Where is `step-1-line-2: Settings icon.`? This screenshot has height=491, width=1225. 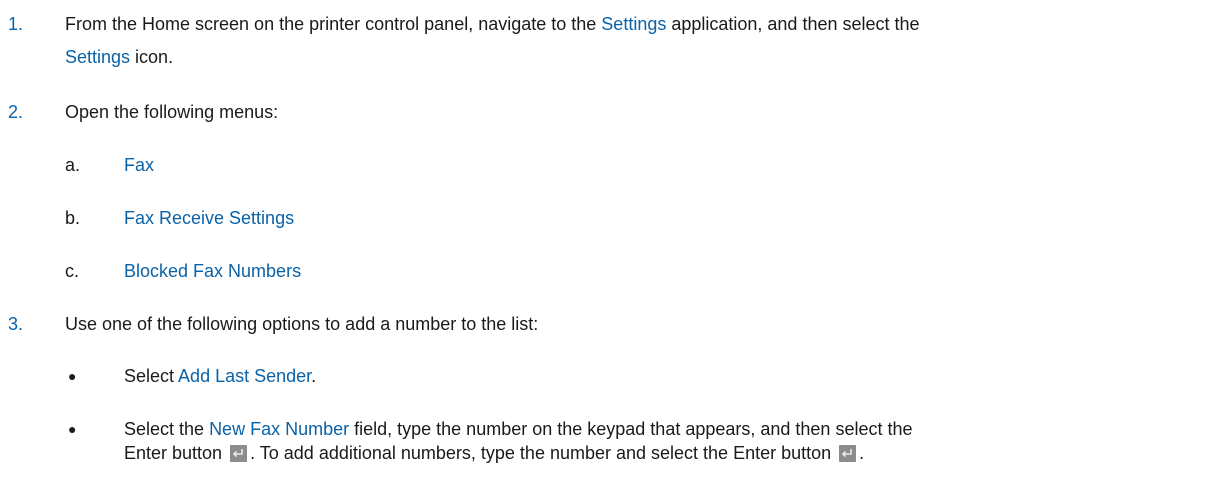 step-1-line-2: Settings icon. is located at coordinates (119, 57).